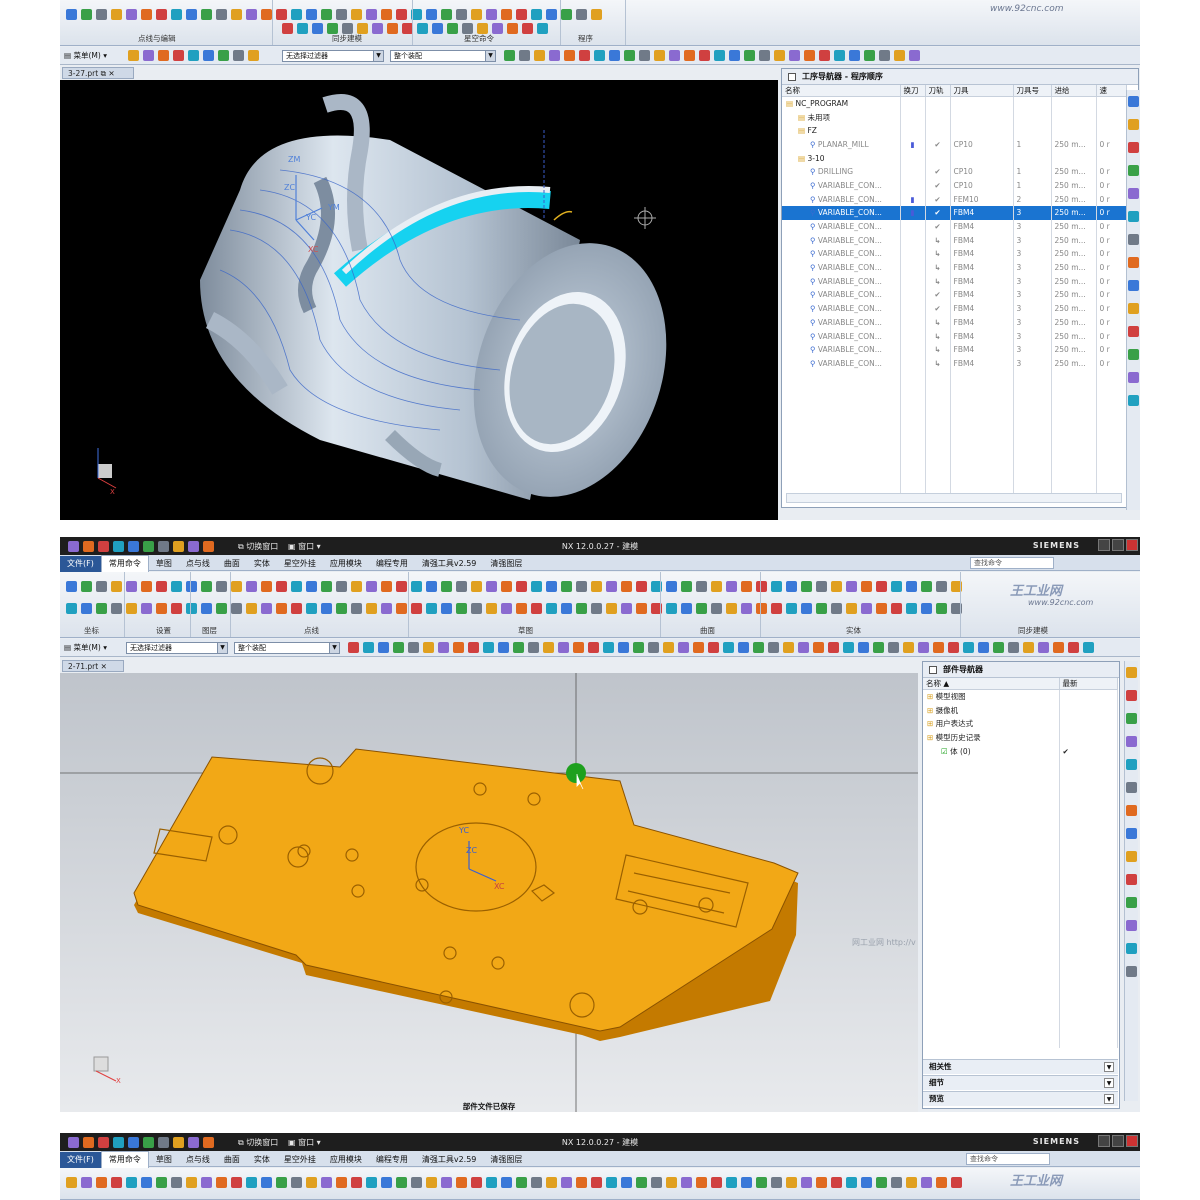 This screenshot has height=1200, width=1200. Describe the element at coordinates (954, 144) in the screenshot. I see `operation-row: ⚲ PLANAR_MILL ▮ ✔ CP10 1 250 m... 0 r` at that location.